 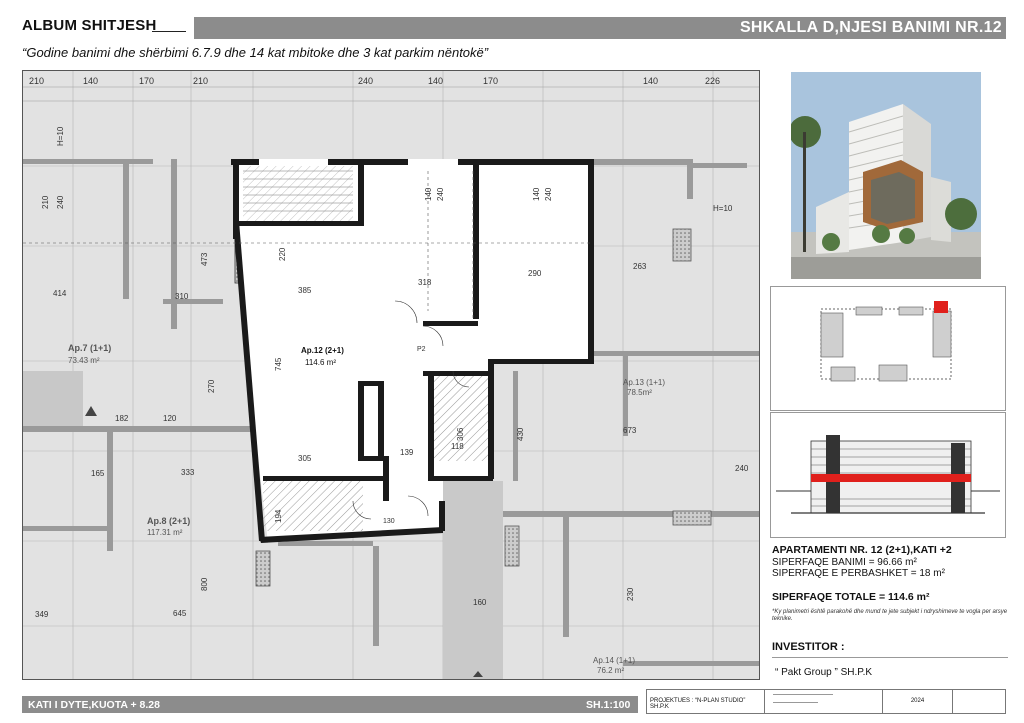 I want to click on building-render-image, so click(x=886, y=175).